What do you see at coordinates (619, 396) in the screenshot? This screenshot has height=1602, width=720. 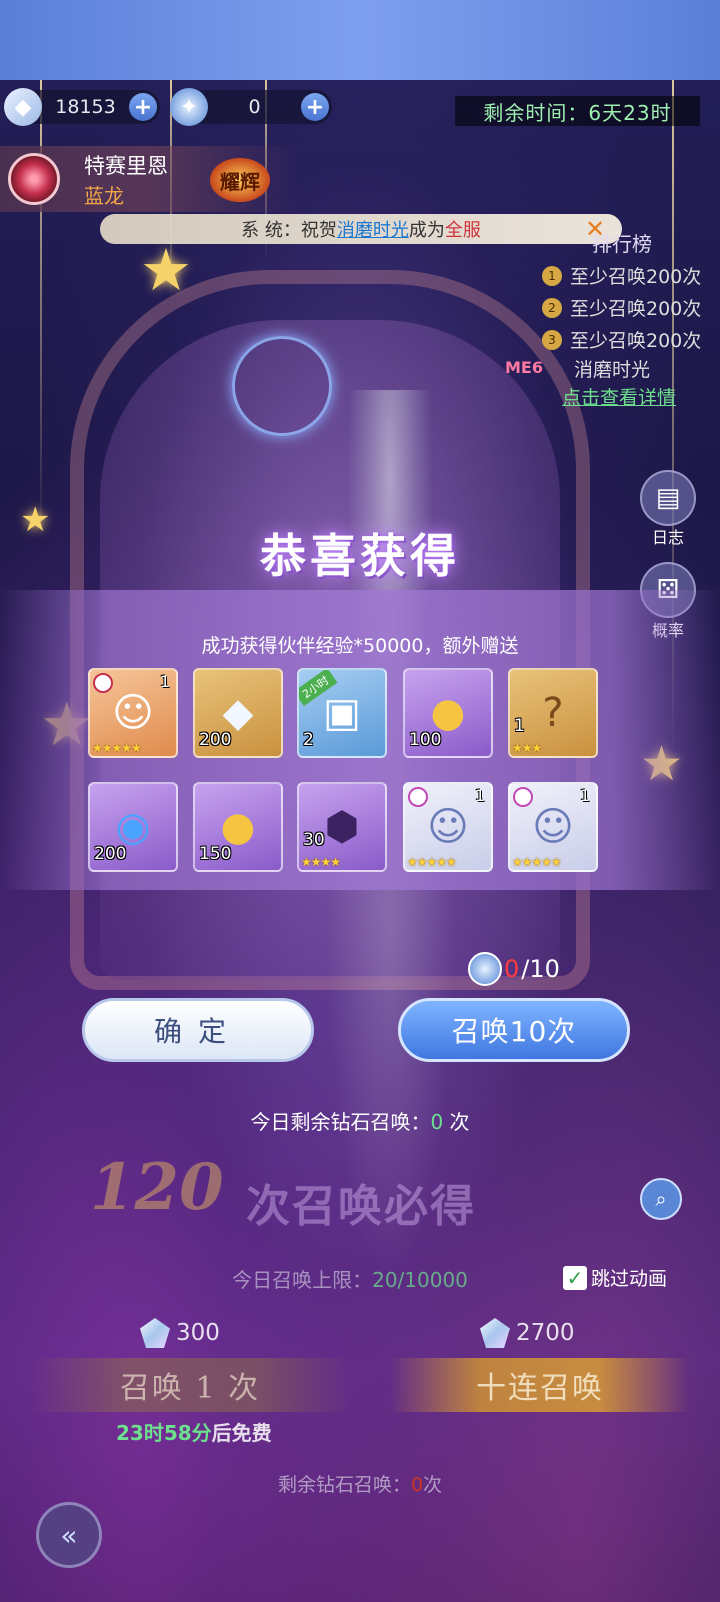 I see `ranking-detail-link: 点击查看详情` at bounding box center [619, 396].